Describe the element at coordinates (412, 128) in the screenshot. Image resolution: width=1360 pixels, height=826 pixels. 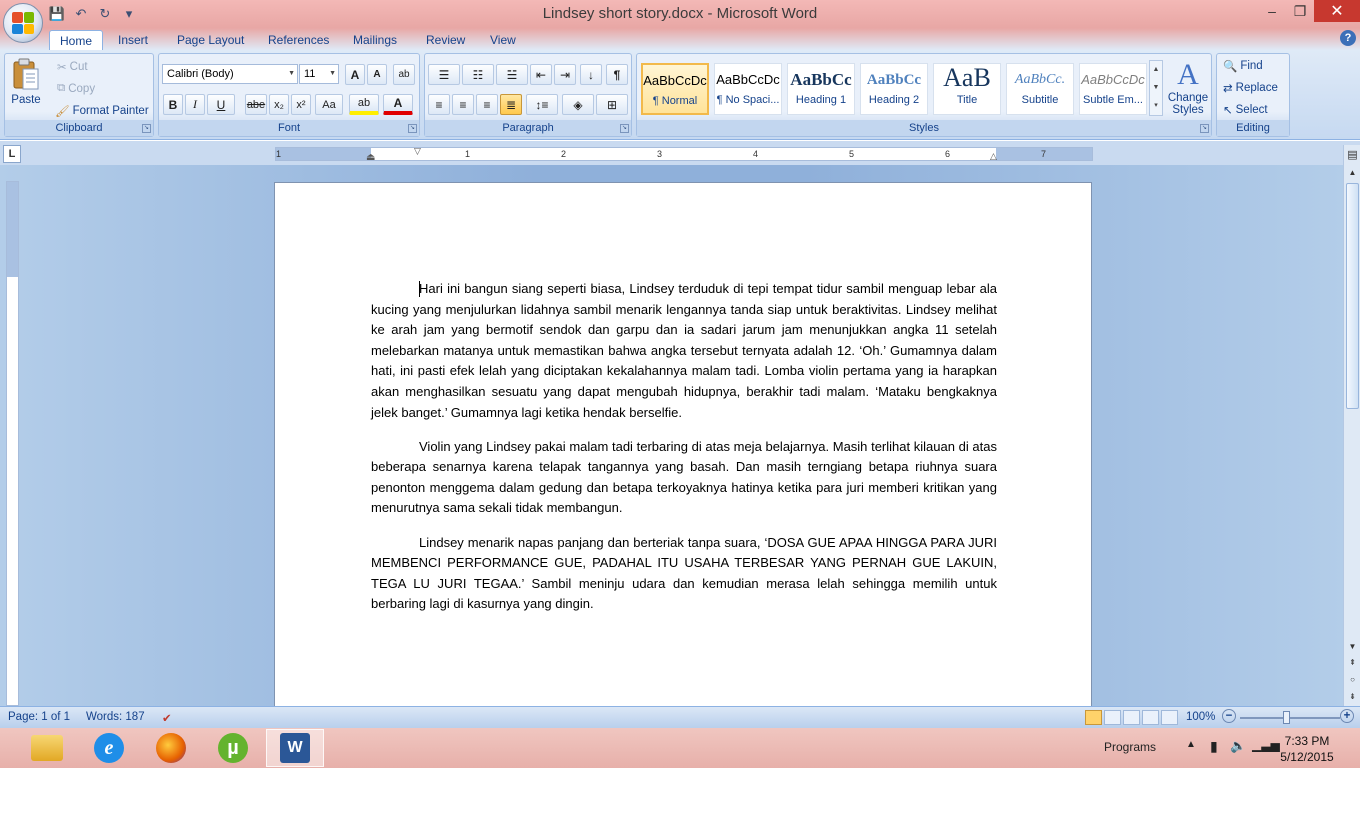
I see `font-launcher-icon: ↘` at that location.